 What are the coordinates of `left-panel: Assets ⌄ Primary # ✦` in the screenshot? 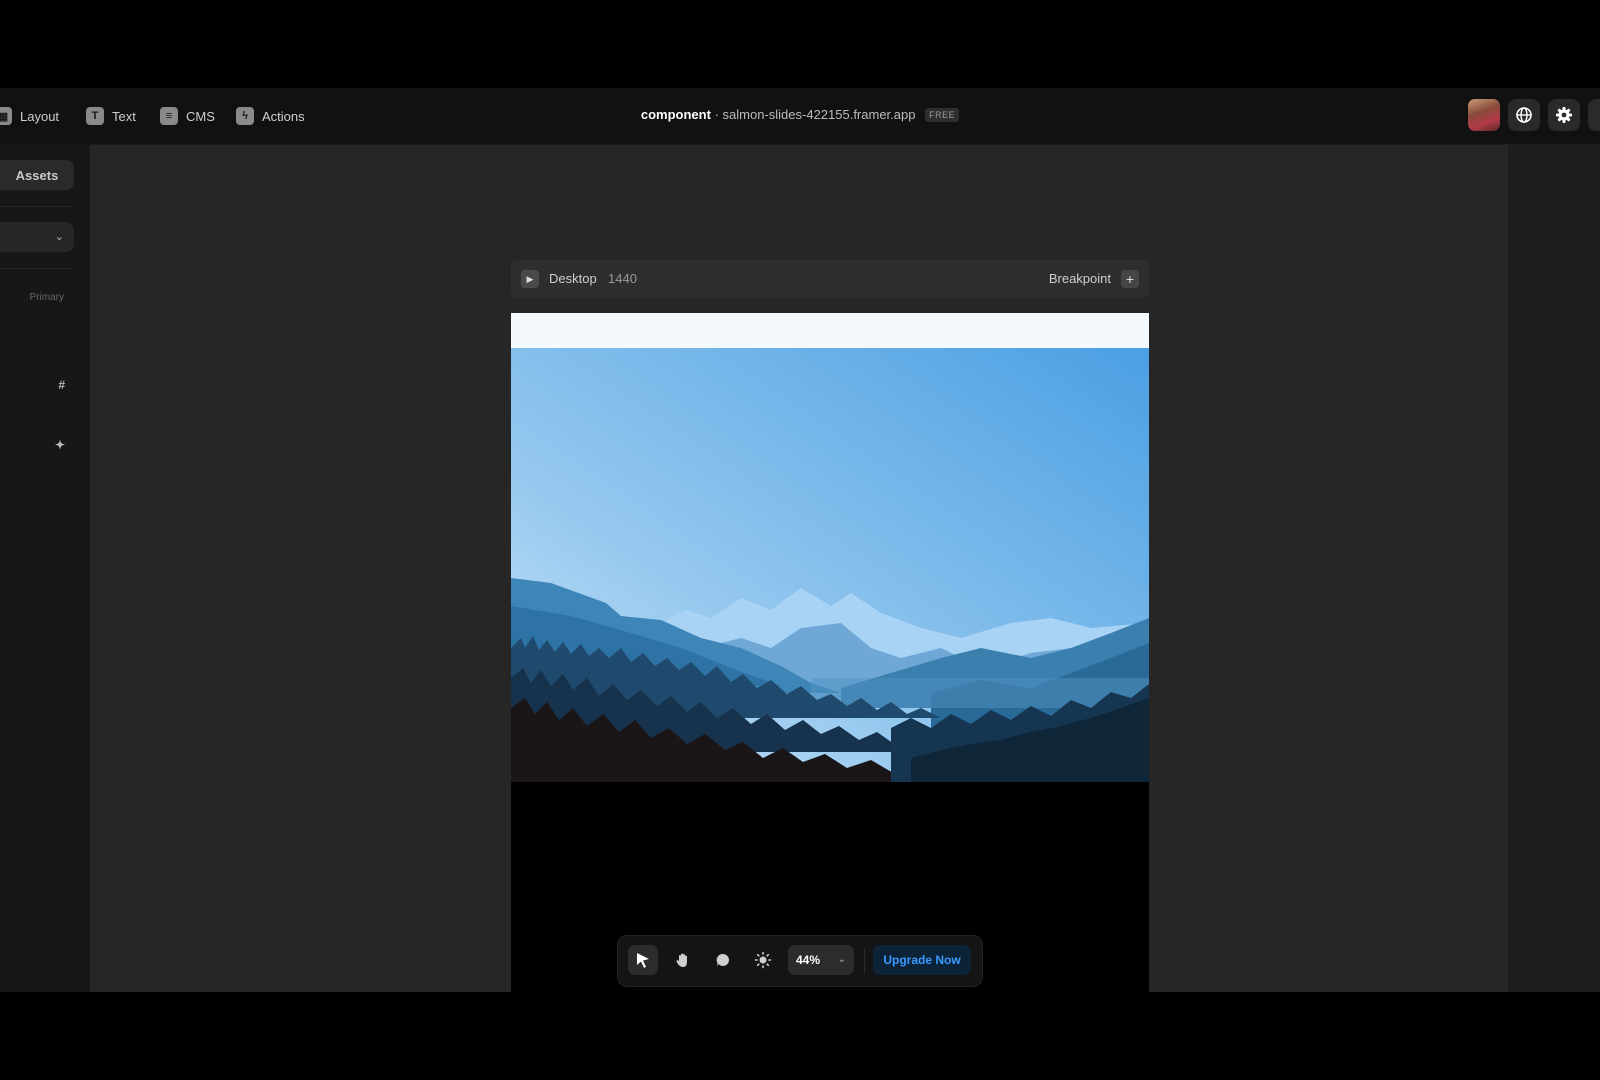 It's located at (45, 568).